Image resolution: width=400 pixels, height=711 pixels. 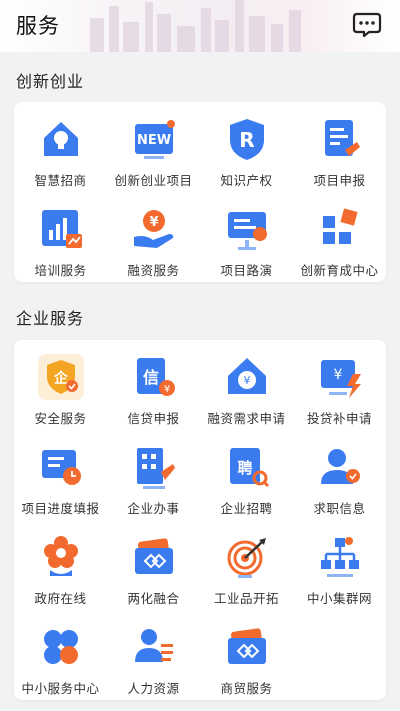 I want to click on new-project-icon: NEW, so click(x=154, y=139).